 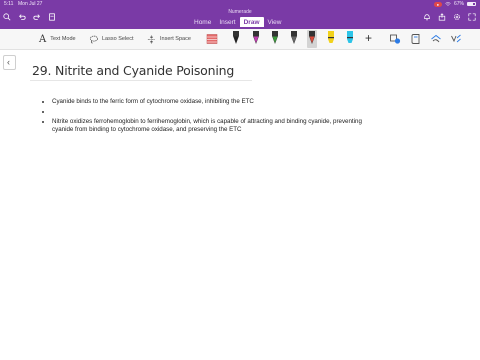 I want to click on battery-level, so click(x=470, y=4).